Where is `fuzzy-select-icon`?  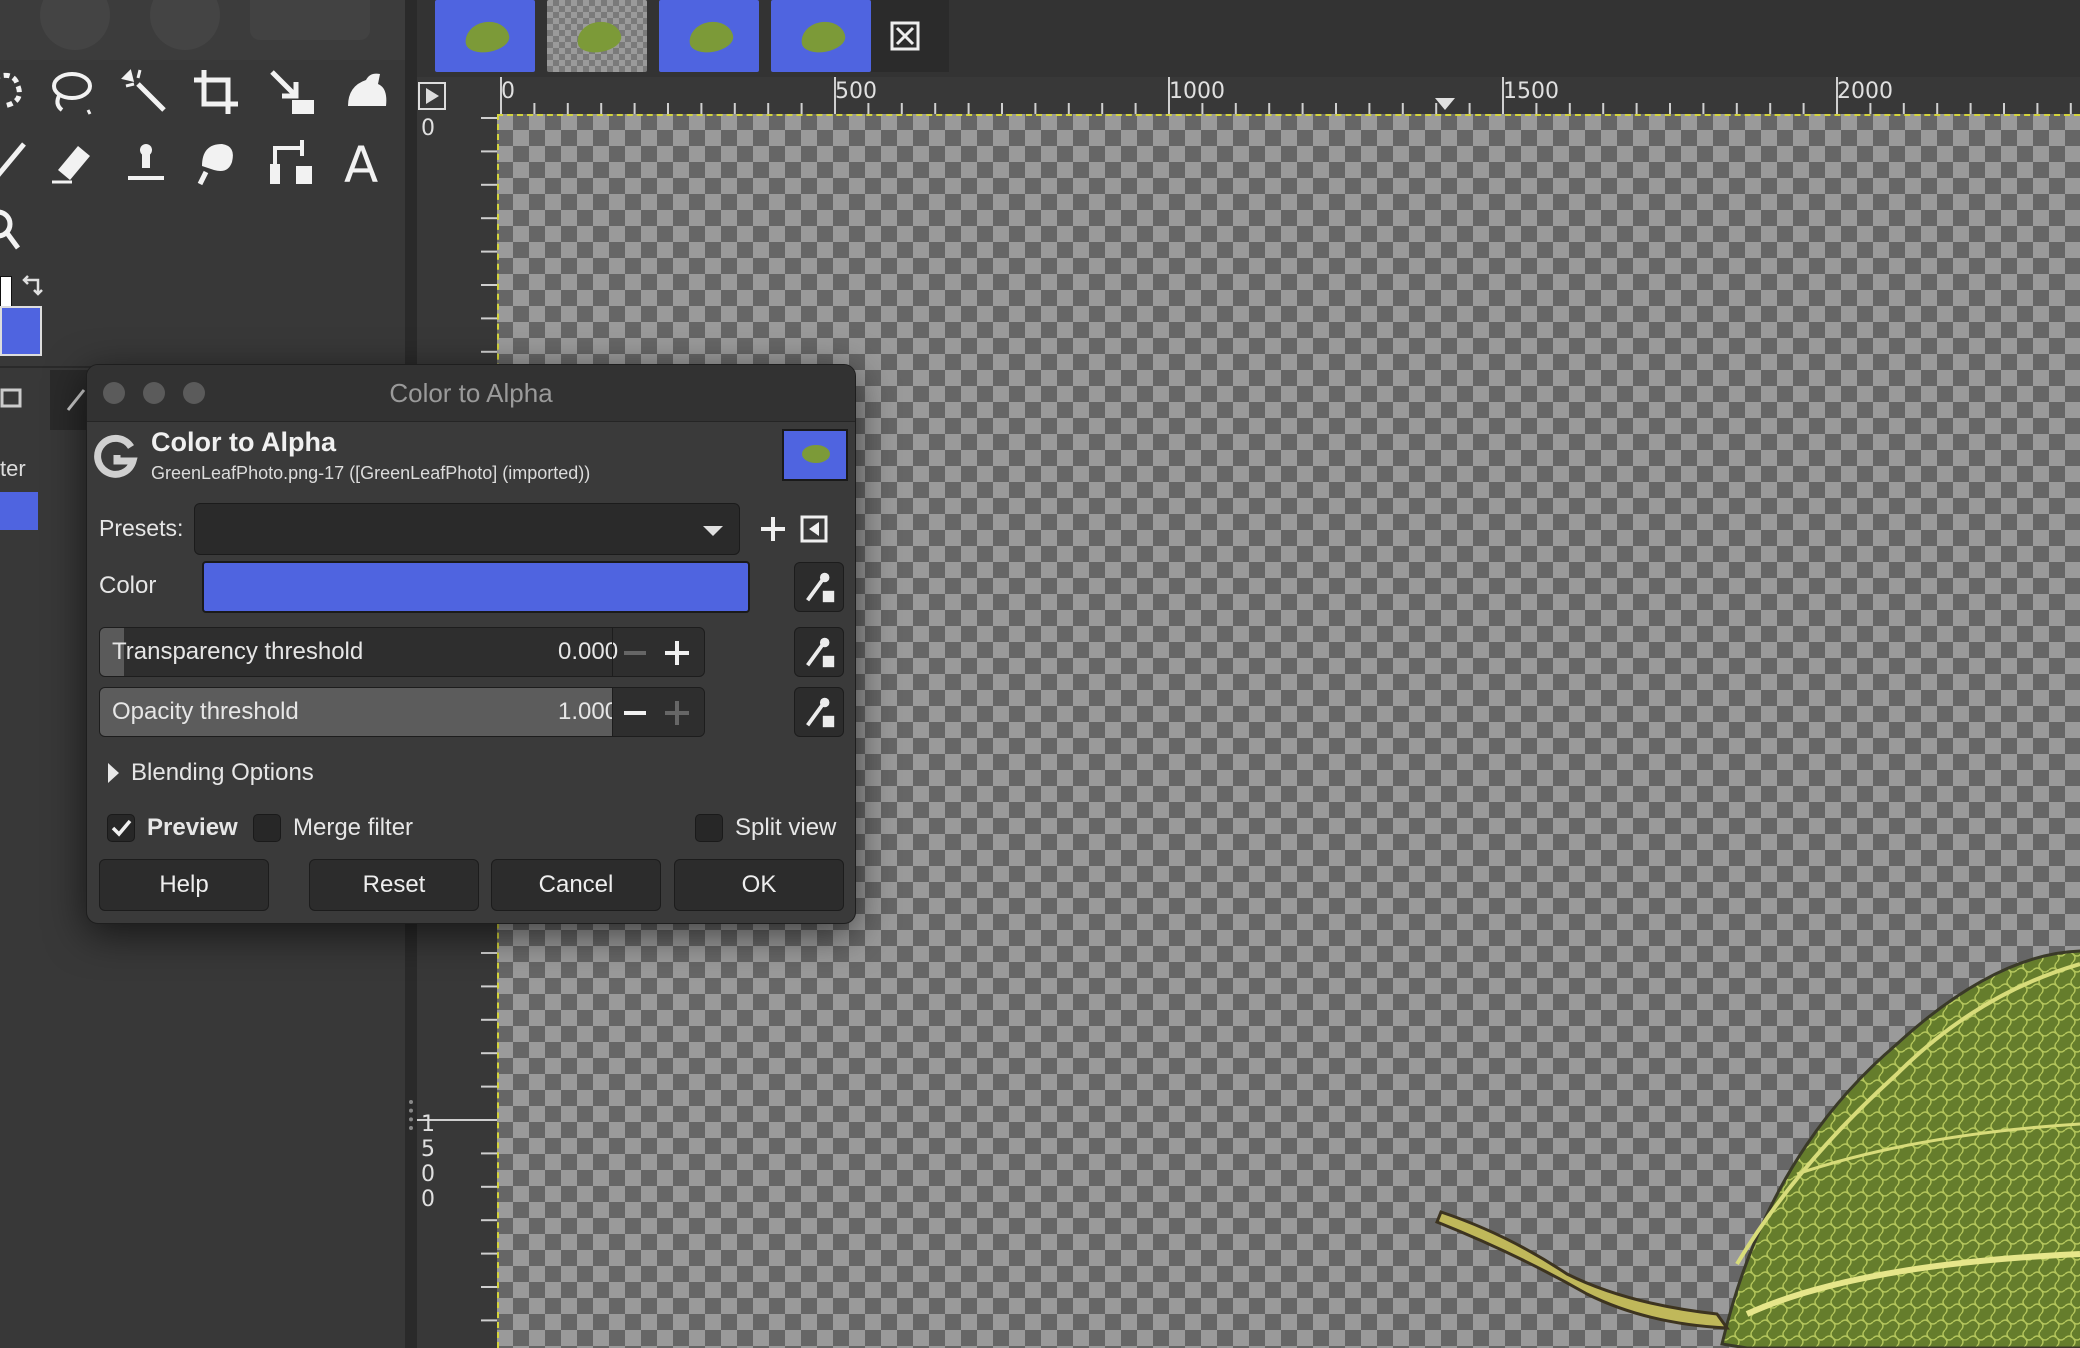
fuzzy-select-icon is located at coordinates (146, 92).